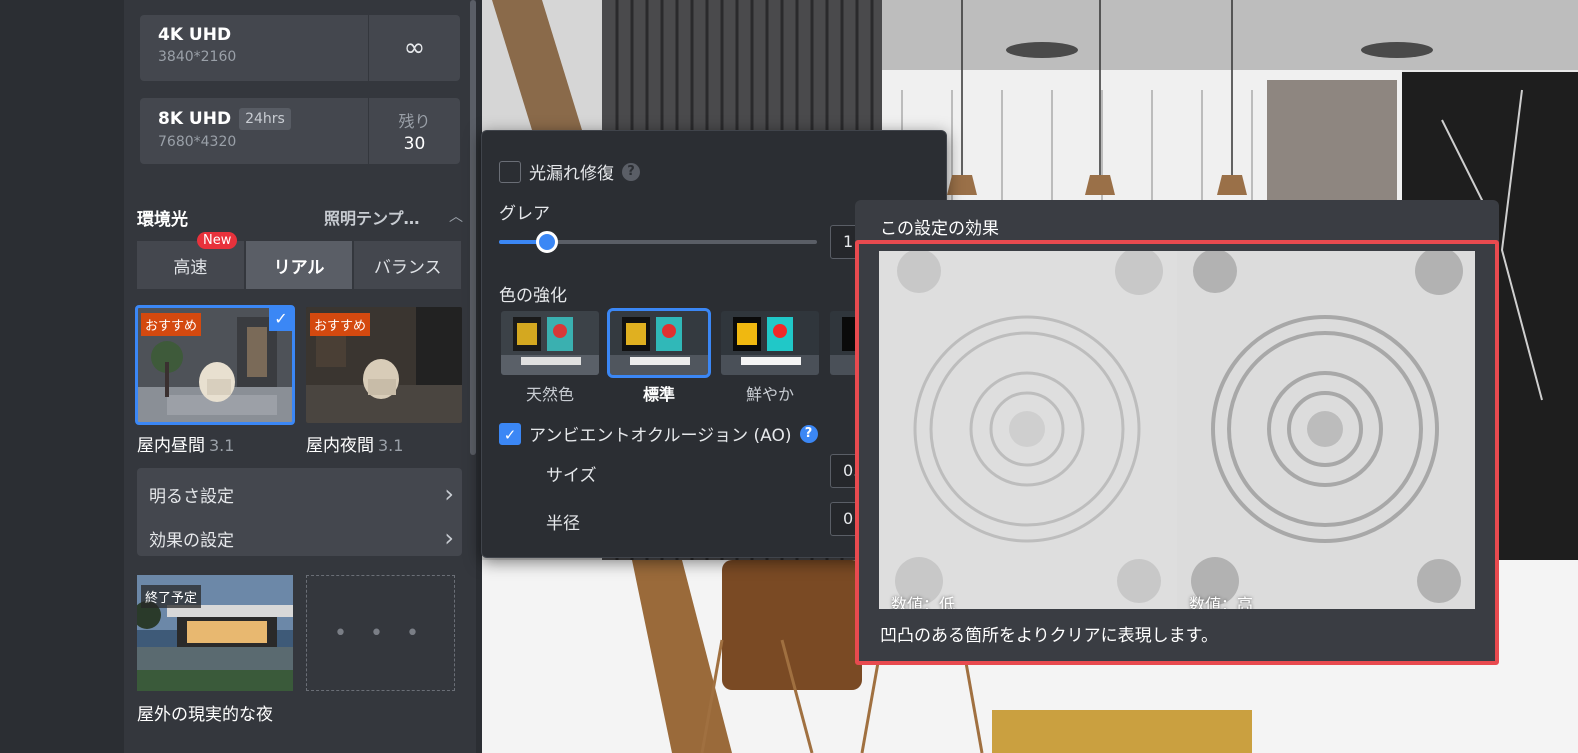 The width and height of the screenshot is (1578, 753). Describe the element at coordinates (939, 229) in the screenshot. I see `effect-title: この設定の効果` at that location.